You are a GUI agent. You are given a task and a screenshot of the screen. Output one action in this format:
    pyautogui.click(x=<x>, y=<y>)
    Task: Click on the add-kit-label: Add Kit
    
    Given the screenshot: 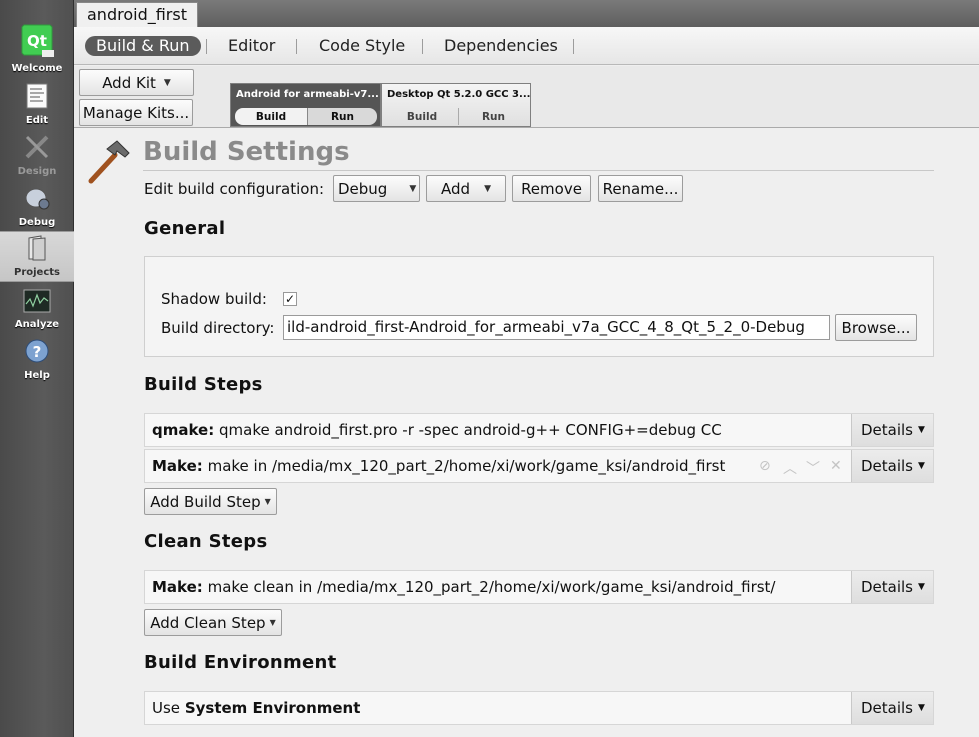 What is the action you would take?
    pyautogui.click(x=129, y=82)
    